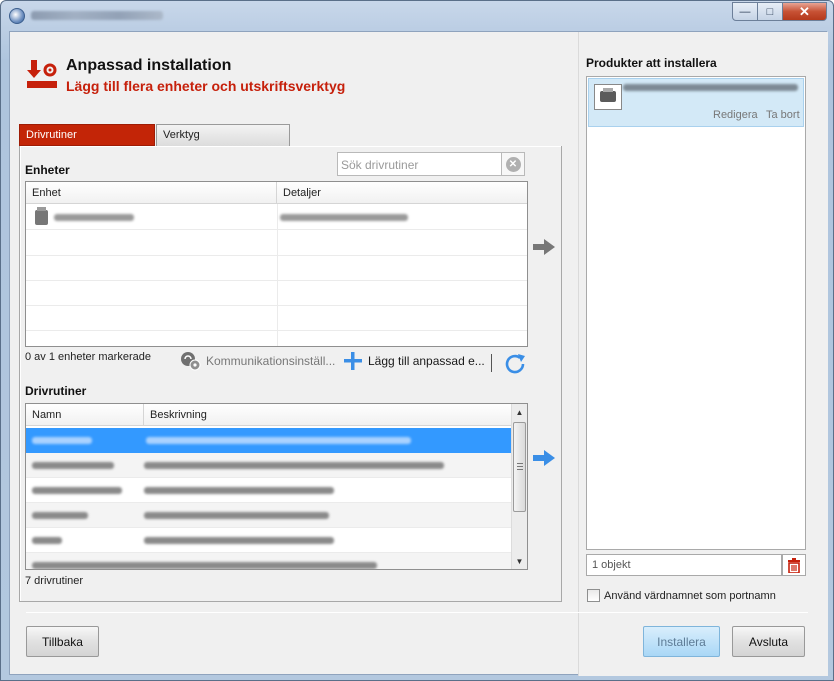 The image size is (834, 681). Describe the element at coordinates (54, 581) in the screenshot. I see `drivers-count: 7 drivrutiner` at that location.